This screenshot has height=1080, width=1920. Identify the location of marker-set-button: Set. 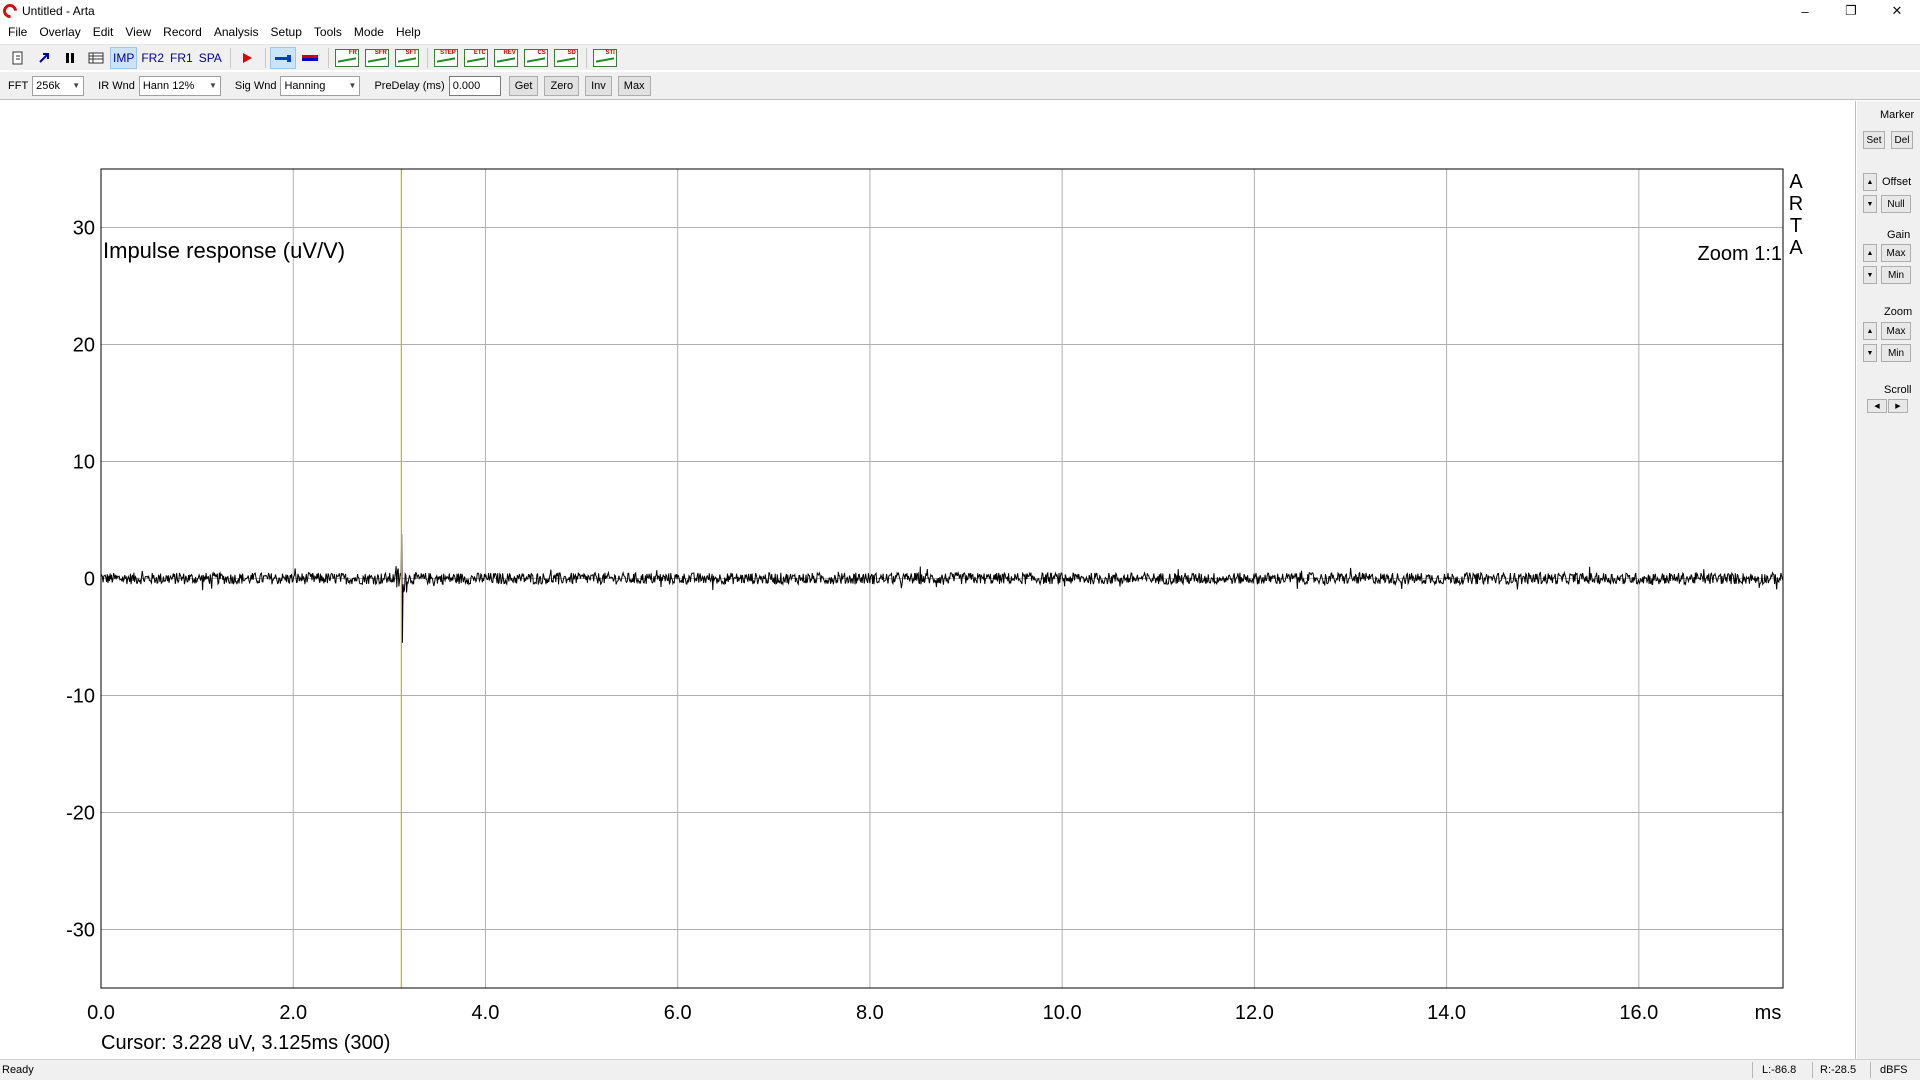
(1874, 140).